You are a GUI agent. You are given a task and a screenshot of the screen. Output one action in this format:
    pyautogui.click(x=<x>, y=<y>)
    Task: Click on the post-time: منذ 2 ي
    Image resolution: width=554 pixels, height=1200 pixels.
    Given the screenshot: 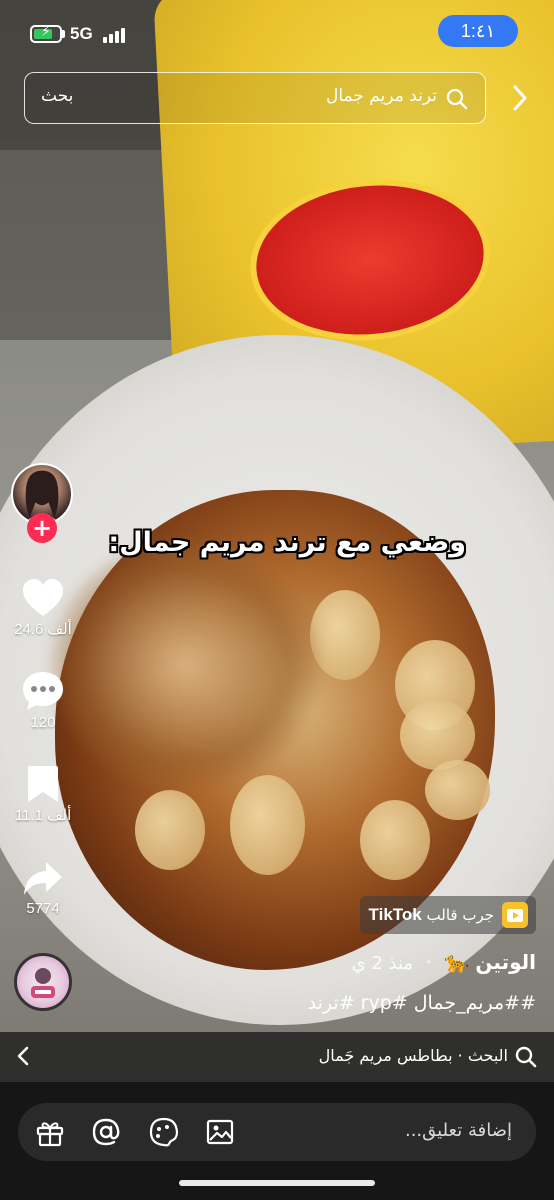 What is the action you would take?
    pyautogui.click(x=382, y=963)
    